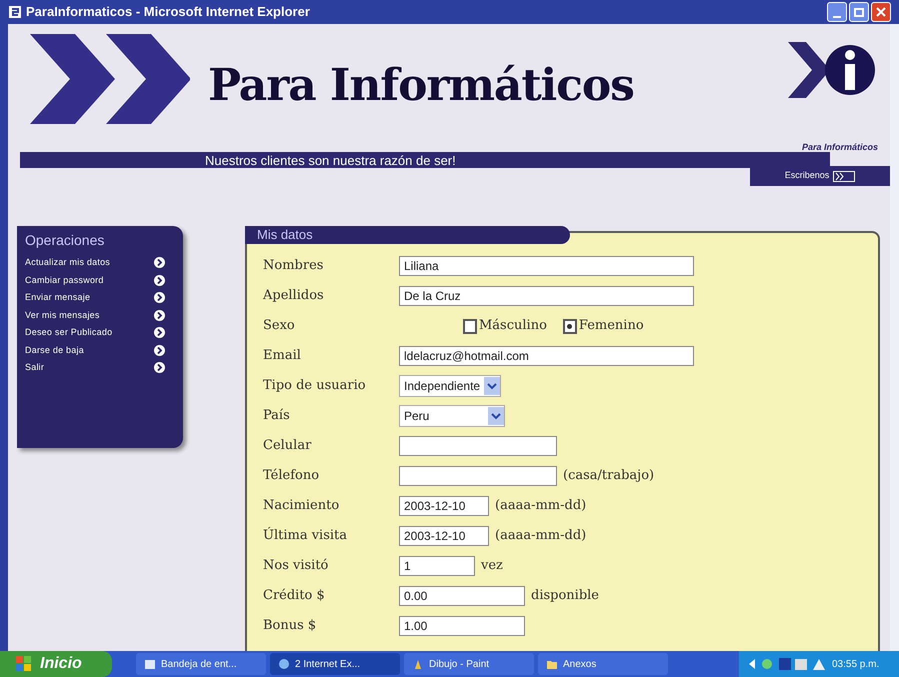 This screenshot has width=899, height=677. Describe the element at coordinates (450, 386) in the screenshot. I see `dropdown: Independiente` at that location.